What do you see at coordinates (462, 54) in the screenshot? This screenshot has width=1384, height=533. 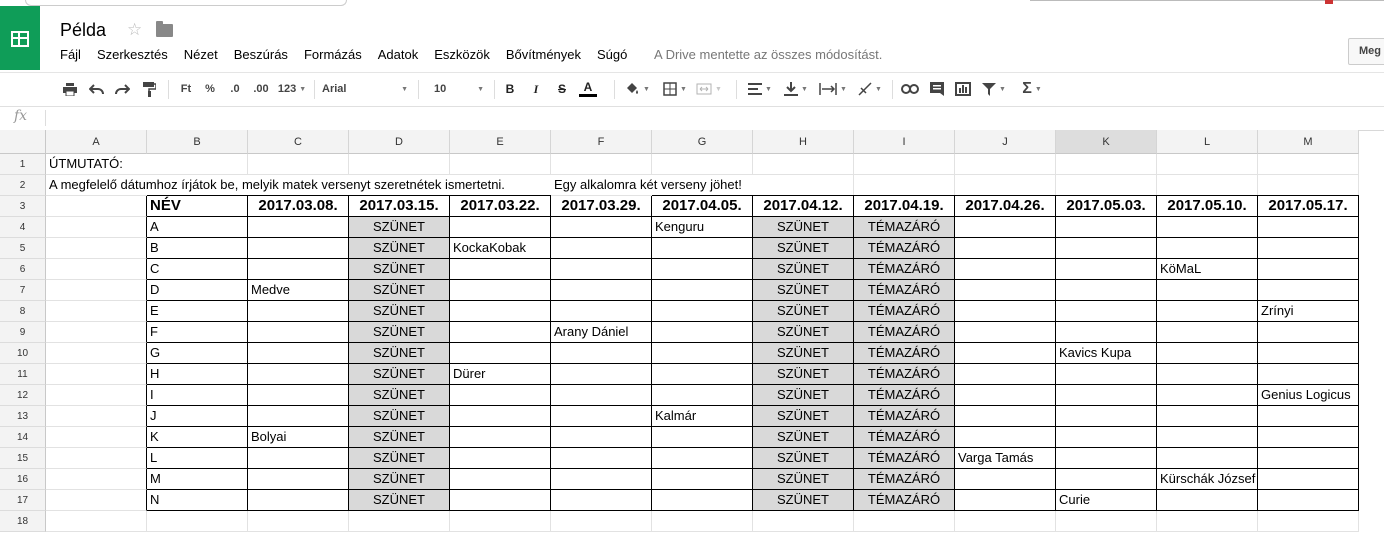 I see `menu-tools: Eszközök` at bounding box center [462, 54].